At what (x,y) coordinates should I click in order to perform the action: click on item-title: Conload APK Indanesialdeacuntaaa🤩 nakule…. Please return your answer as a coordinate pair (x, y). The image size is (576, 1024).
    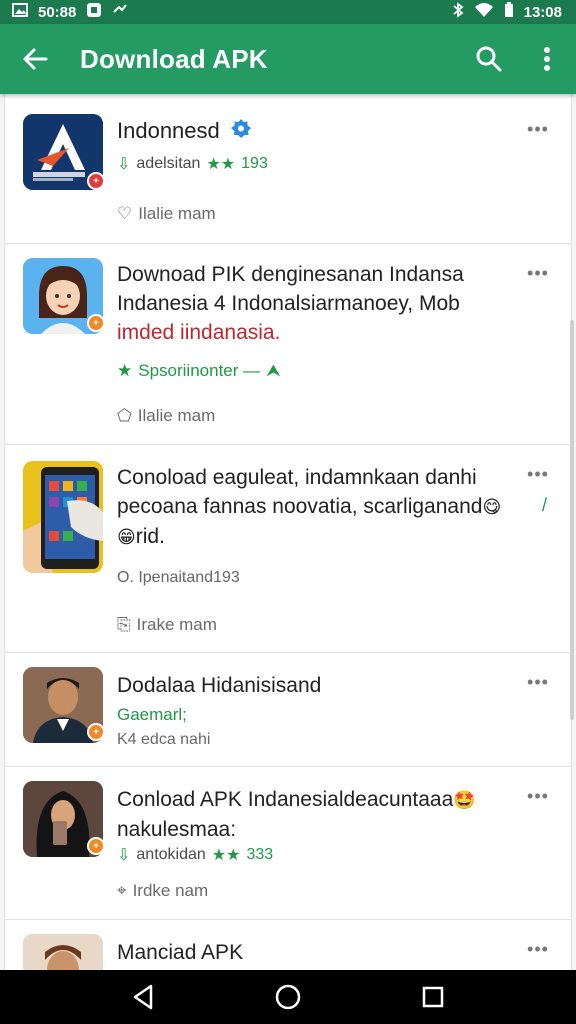
    Looking at the image, I should click on (315, 814).